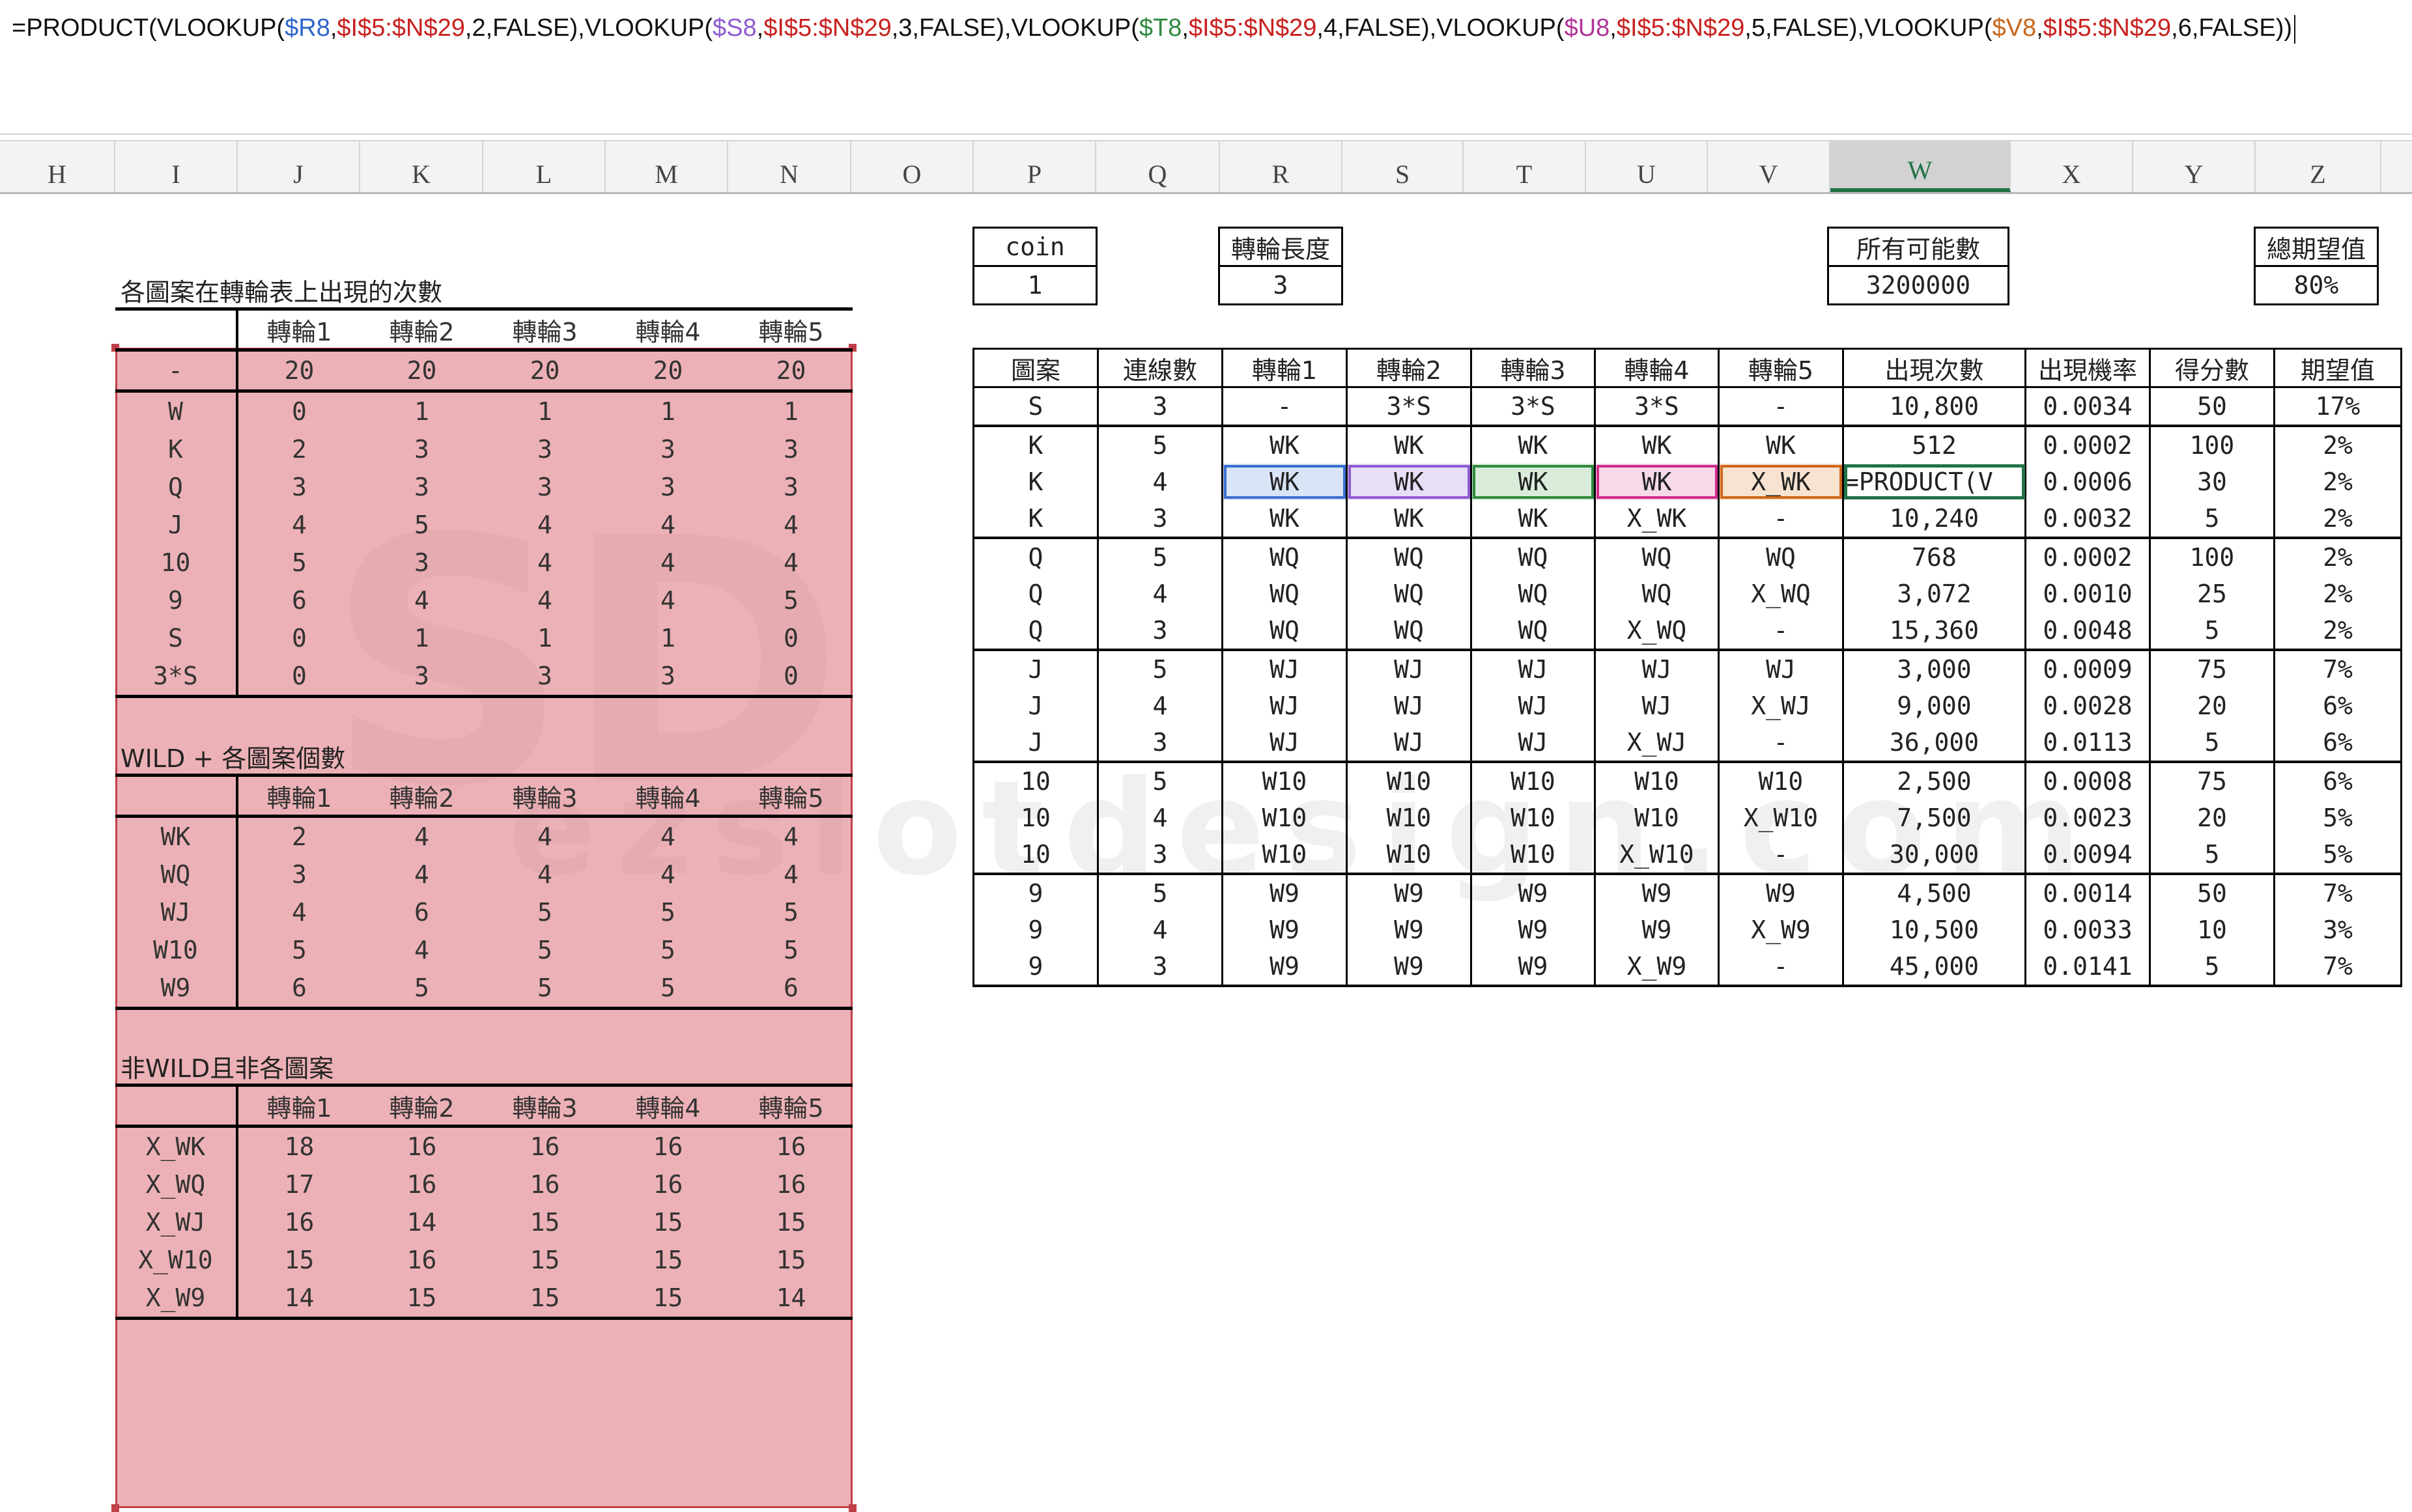  Describe the element at coordinates (2212, 407) in the screenshot. I see `payline-cell: 50` at that location.